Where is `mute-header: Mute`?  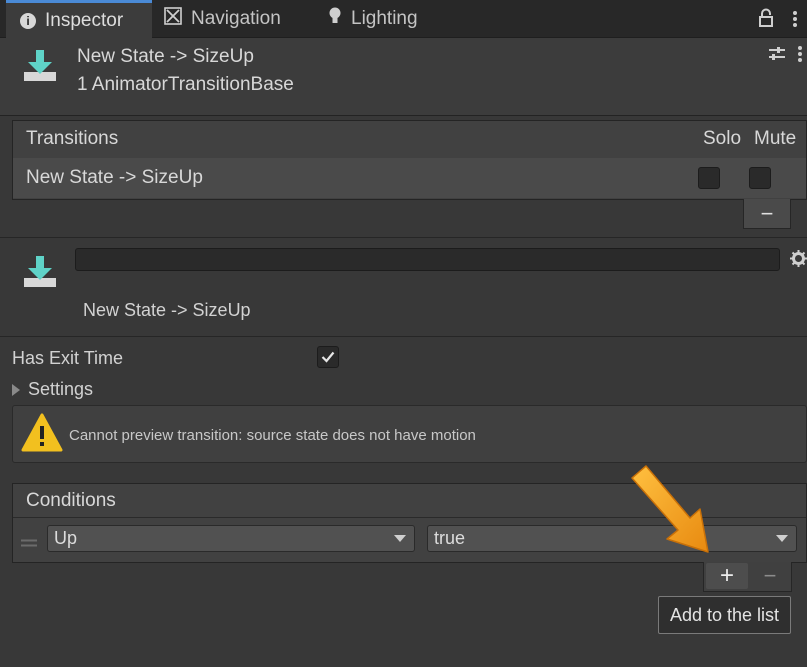
mute-header: Mute is located at coordinates (775, 138).